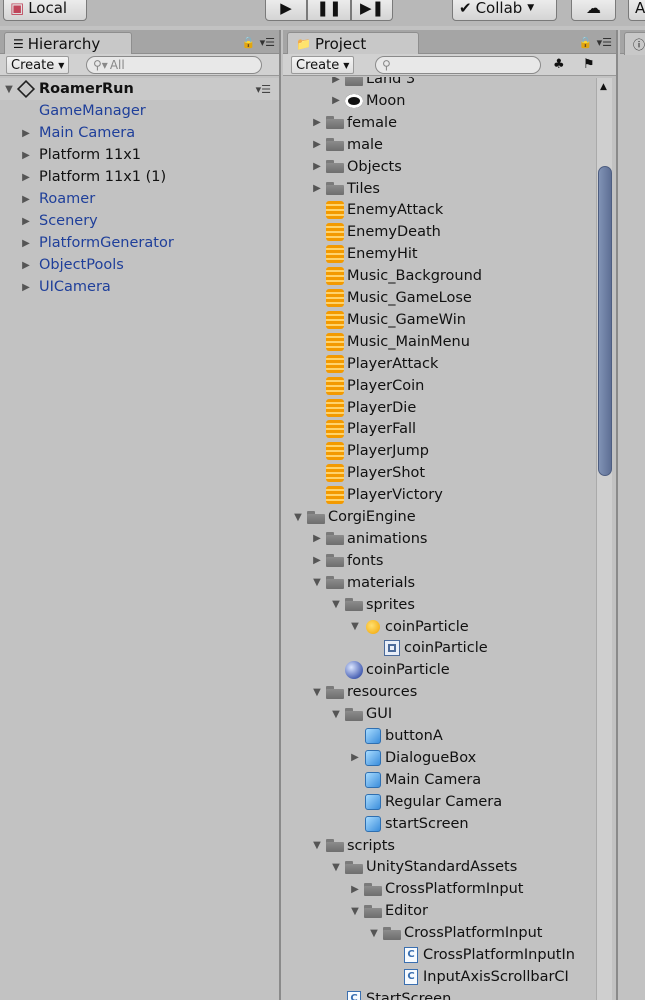  What do you see at coordinates (59, 221) in the screenshot?
I see `hierarchy-item: ▶ Scenery` at bounding box center [59, 221].